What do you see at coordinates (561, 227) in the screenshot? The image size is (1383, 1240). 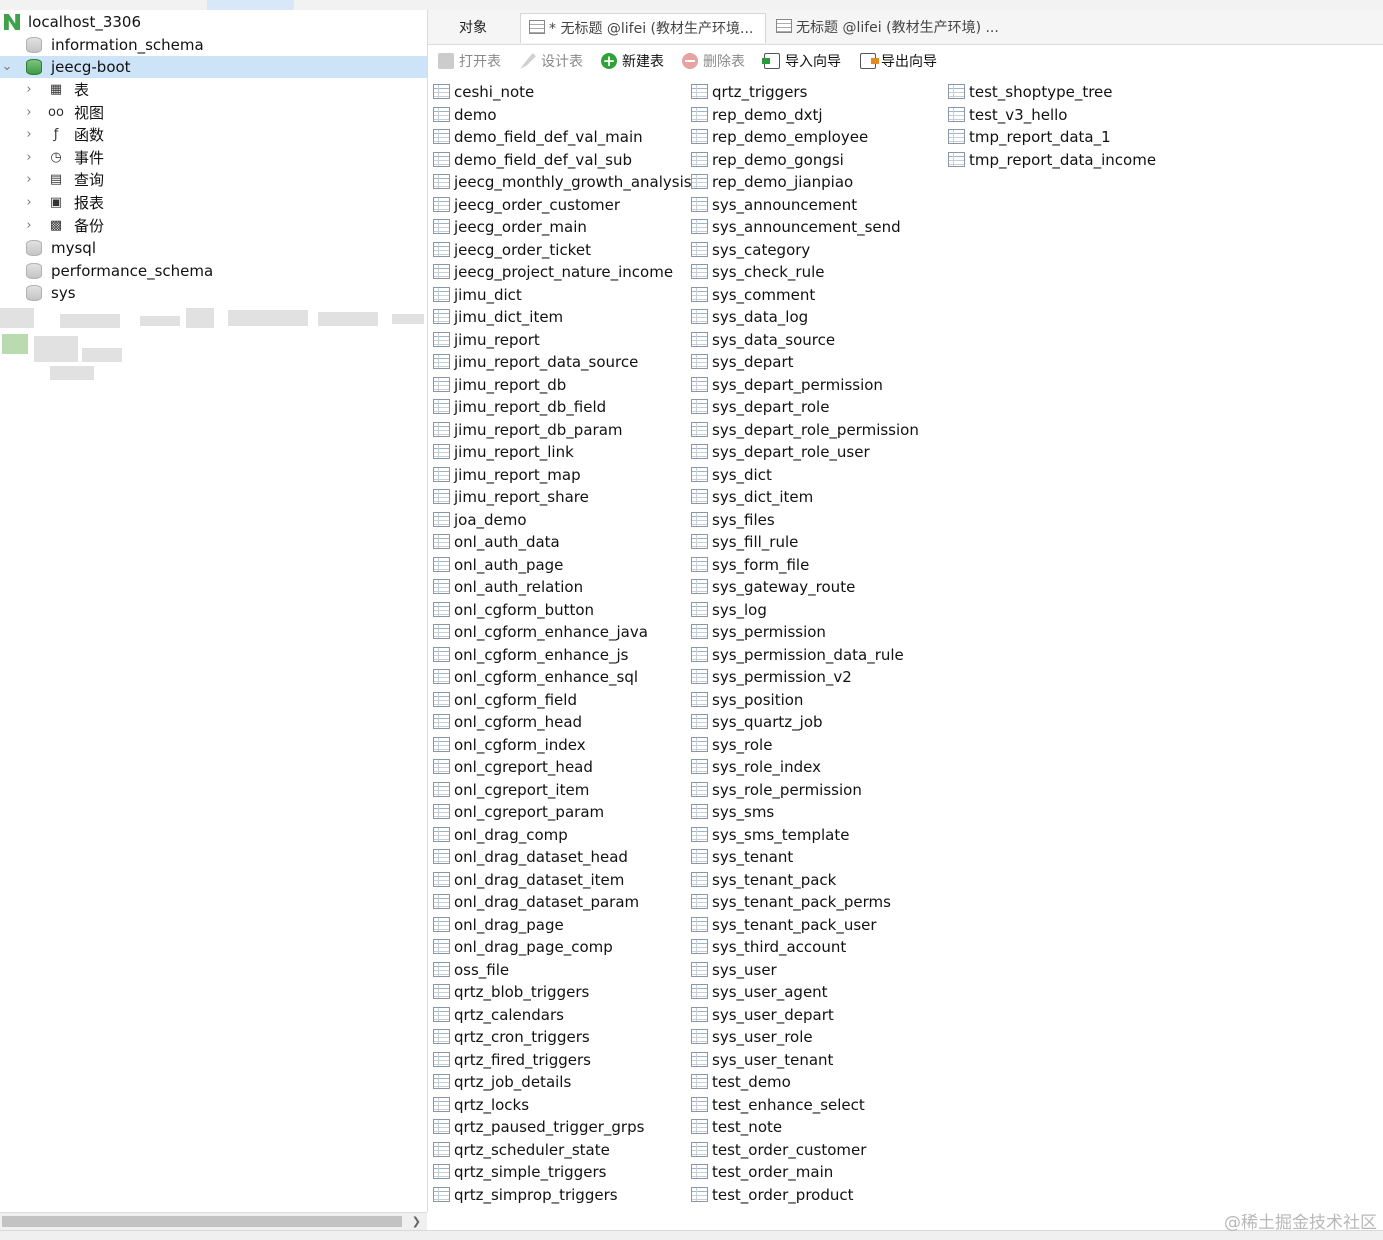 I see `table-item: jeecg_order_main` at bounding box center [561, 227].